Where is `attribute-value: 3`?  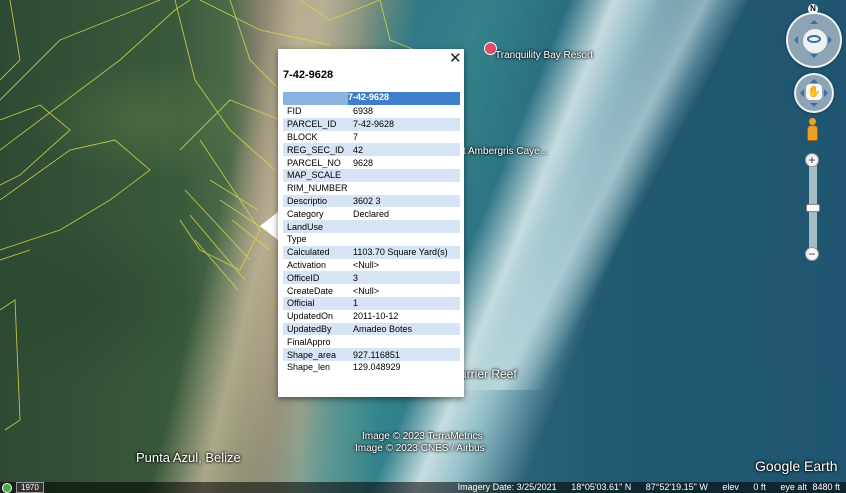
attribute-value: 3 is located at coordinates (404, 278).